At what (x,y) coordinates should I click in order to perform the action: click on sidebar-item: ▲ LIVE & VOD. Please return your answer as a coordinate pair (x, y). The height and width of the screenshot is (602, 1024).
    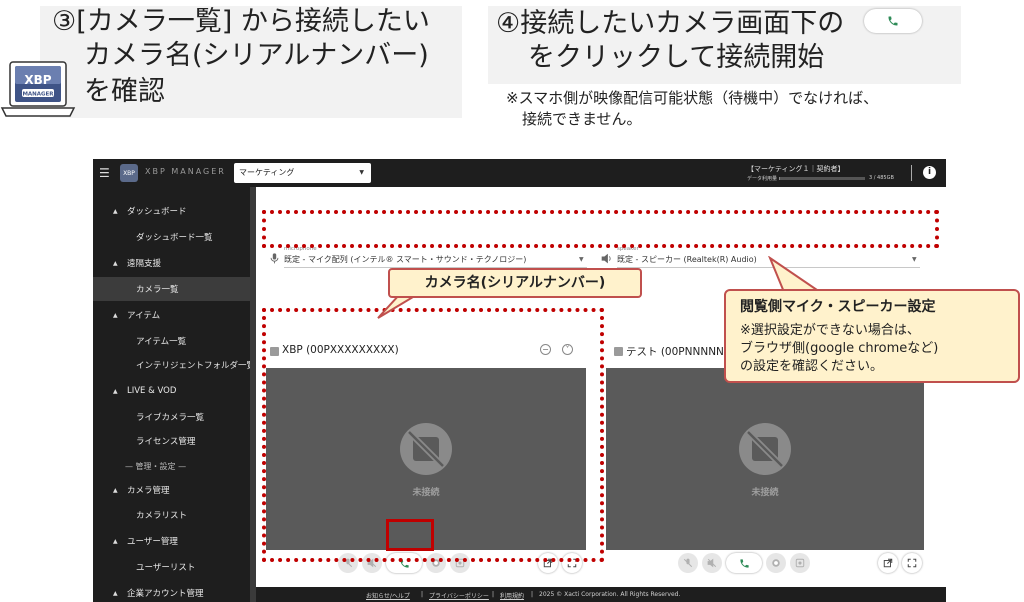
    Looking at the image, I should click on (171, 391).